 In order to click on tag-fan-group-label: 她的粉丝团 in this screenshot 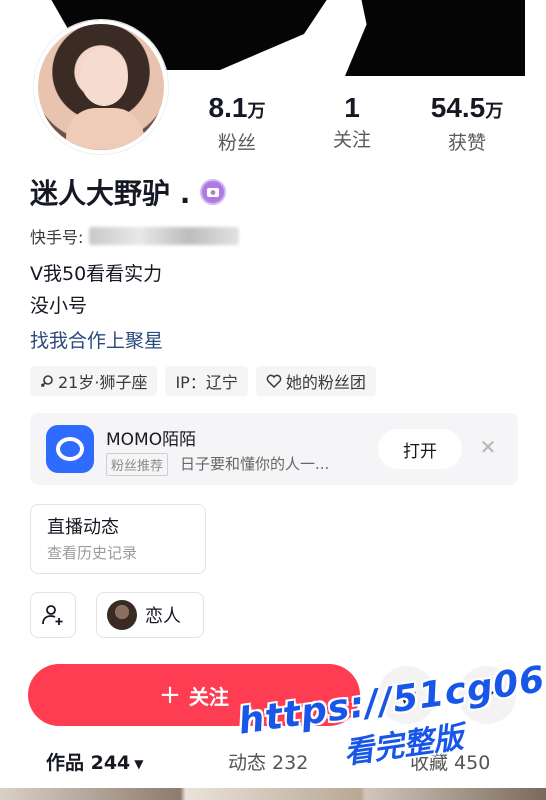, I will do `click(325, 382)`.